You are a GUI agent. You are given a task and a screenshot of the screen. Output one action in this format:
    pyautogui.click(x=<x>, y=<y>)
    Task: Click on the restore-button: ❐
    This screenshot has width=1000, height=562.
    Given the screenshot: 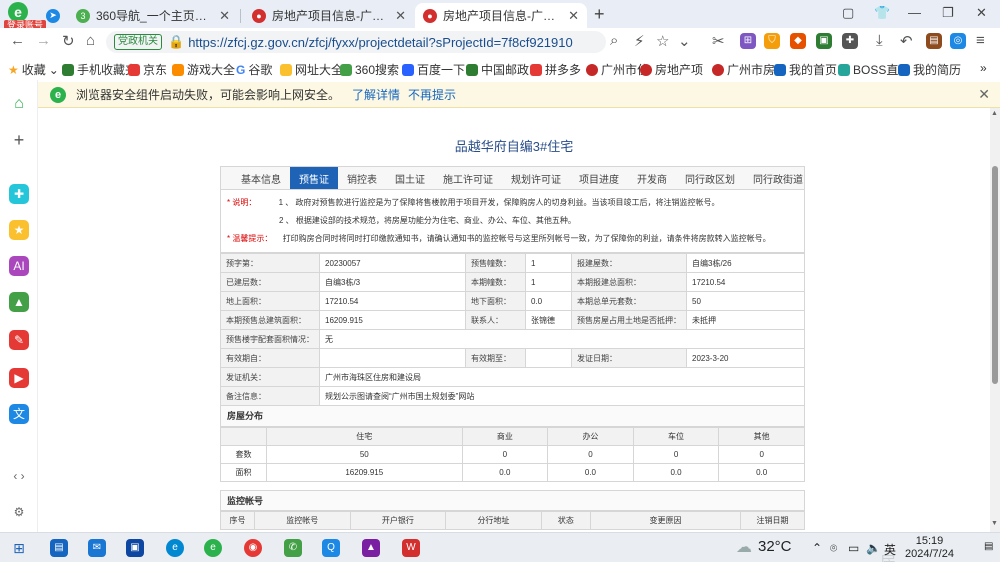 What is the action you would take?
    pyautogui.click(x=948, y=13)
    